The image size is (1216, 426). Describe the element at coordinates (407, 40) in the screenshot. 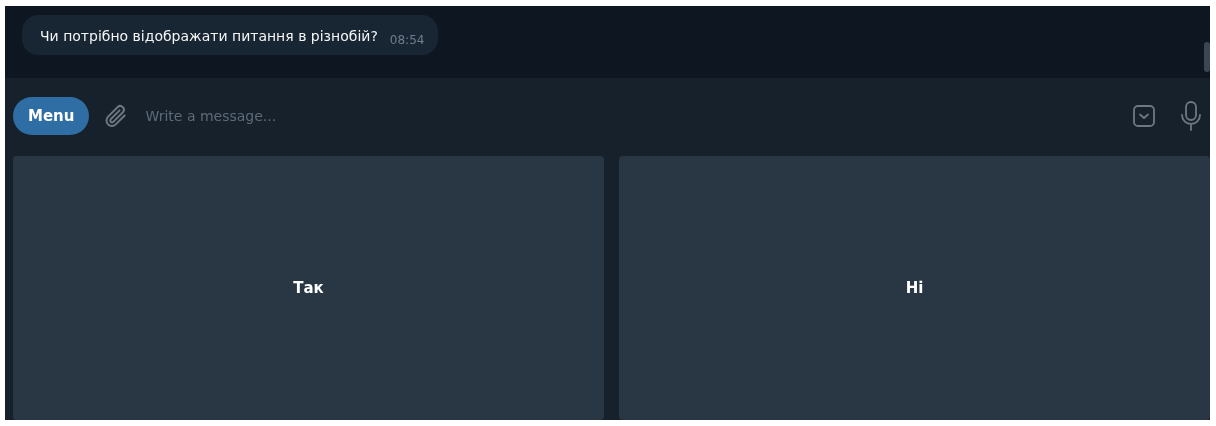

I see `message-time: 08:54` at that location.